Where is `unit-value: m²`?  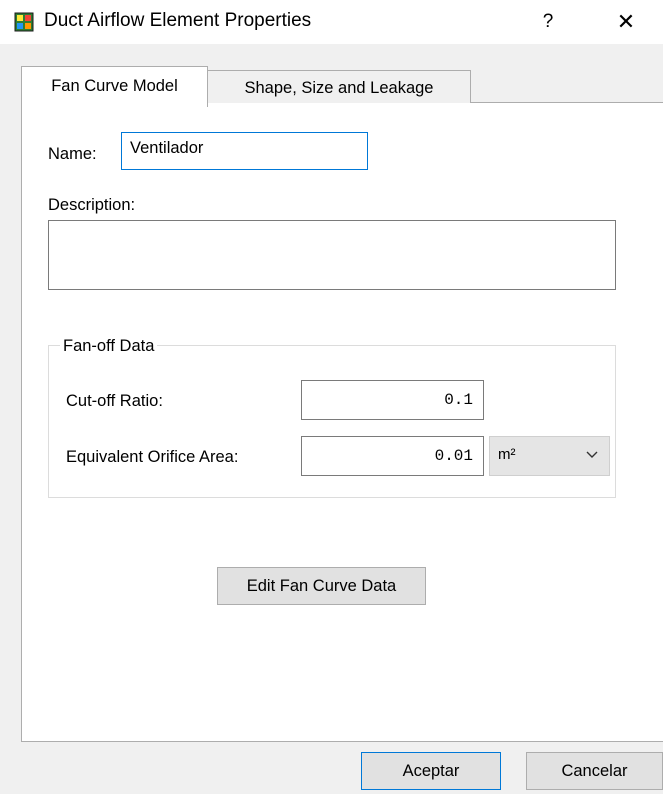 unit-value: m² is located at coordinates (507, 454).